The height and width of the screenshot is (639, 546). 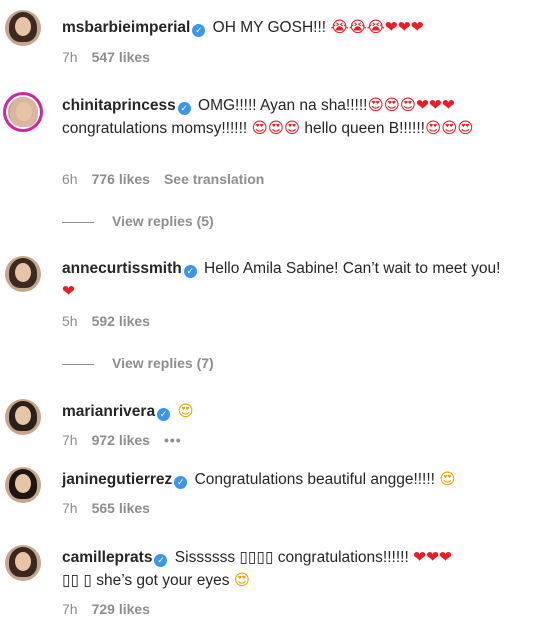 What do you see at coordinates (146, 580) in the screenshot?
I see `comment-text-2: ▯▯ ▯ she’s got your eyes` at bounding box center [146, 580].